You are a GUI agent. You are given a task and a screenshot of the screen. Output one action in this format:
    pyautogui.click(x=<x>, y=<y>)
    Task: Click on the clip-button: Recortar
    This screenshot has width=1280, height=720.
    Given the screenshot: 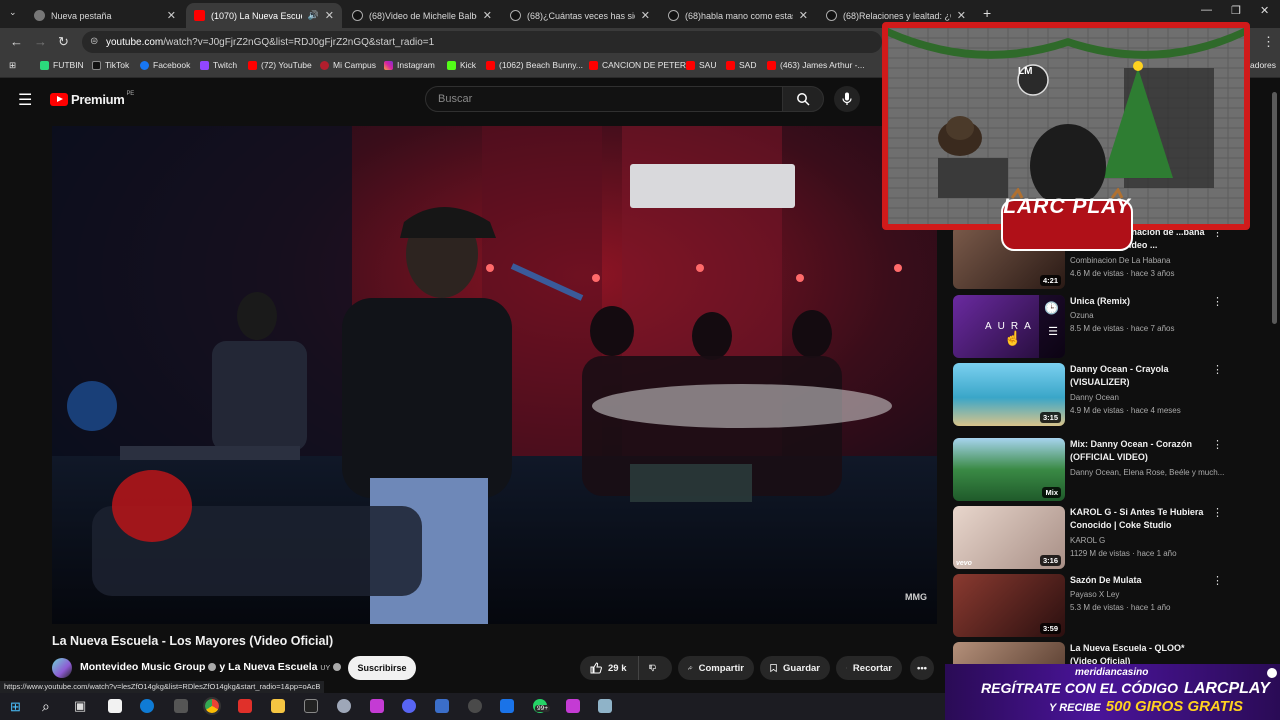 What is the action you would take?
    pyautogui.click(x=869, y=668)
    